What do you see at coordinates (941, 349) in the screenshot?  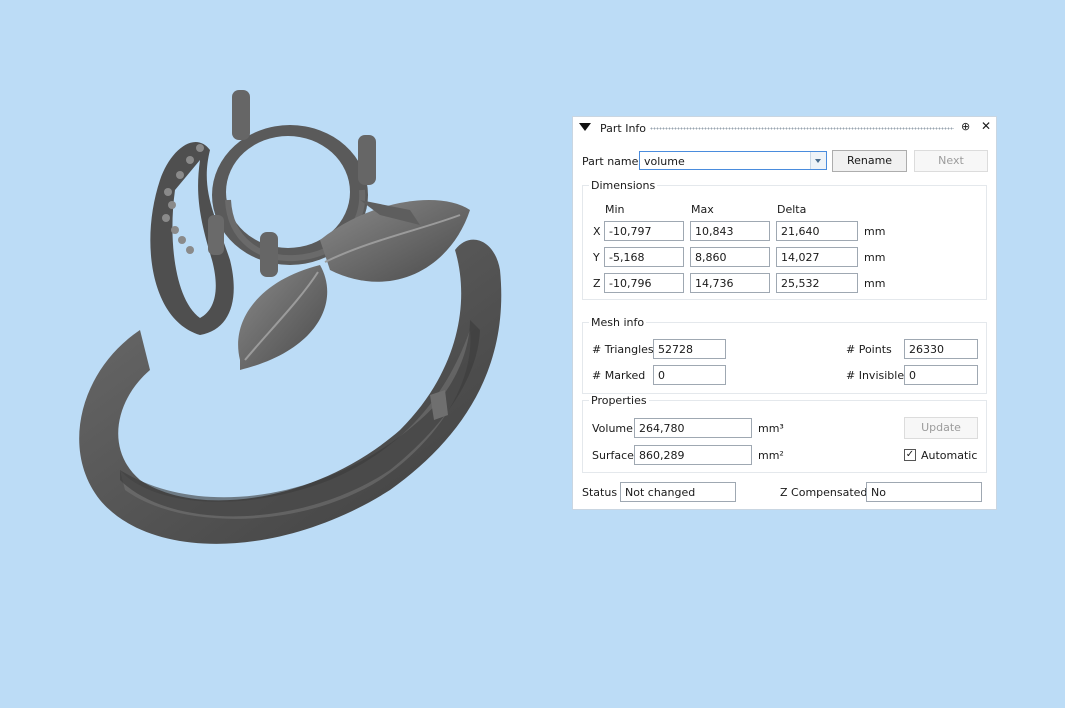 I see `points-field: 26330` at bounding box center [941, 349].